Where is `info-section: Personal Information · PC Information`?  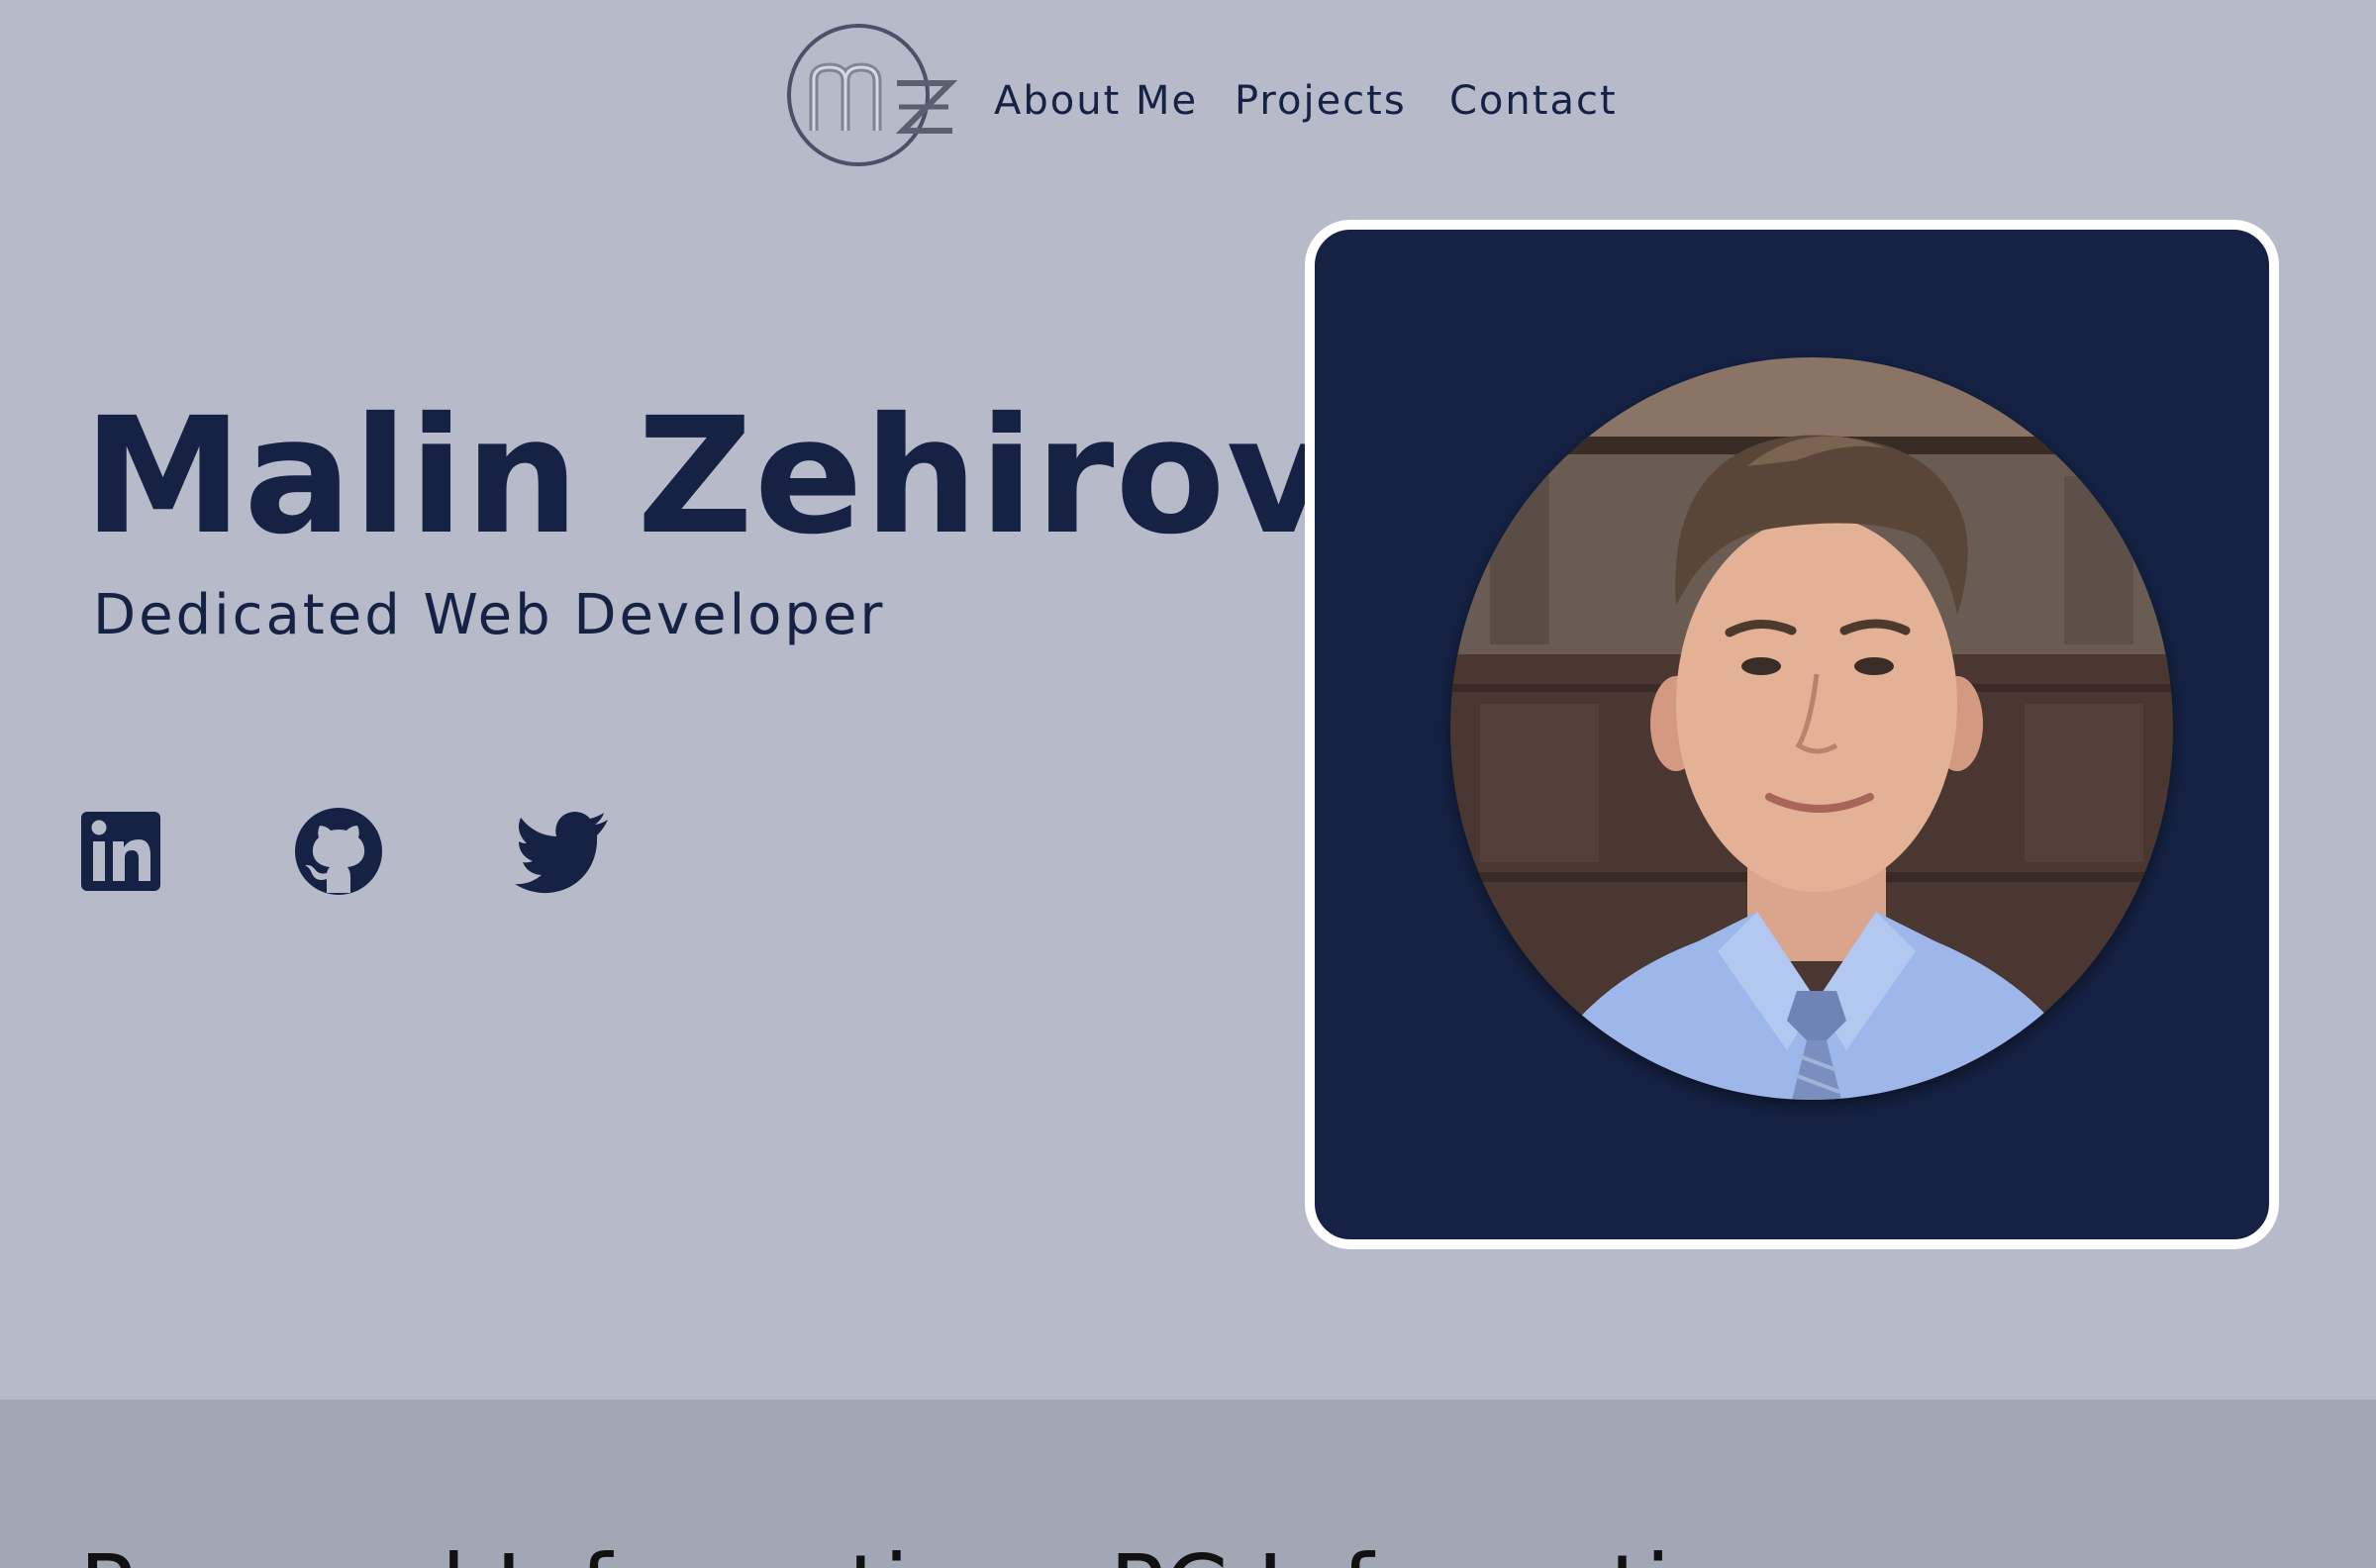 info-section: Personal Information · PC Information is located at coordinates (1188, 1484).